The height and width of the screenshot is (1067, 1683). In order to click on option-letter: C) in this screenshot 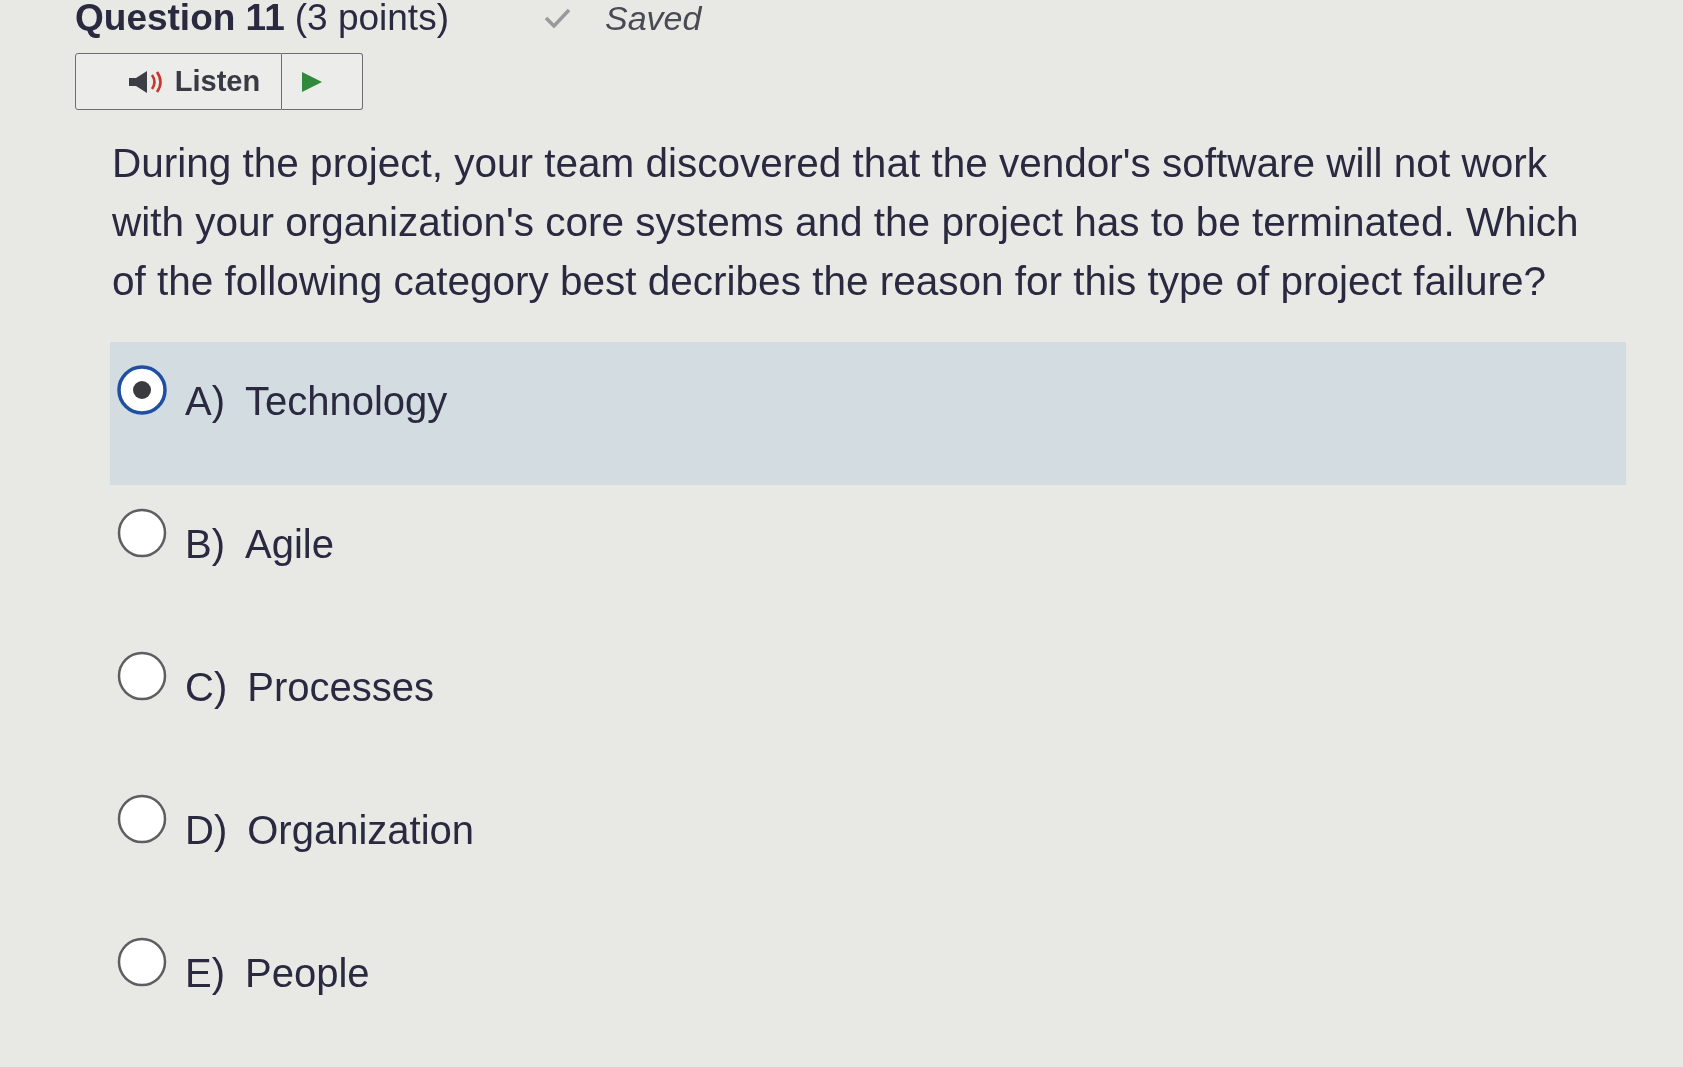, I will do `click(206, 687)`.